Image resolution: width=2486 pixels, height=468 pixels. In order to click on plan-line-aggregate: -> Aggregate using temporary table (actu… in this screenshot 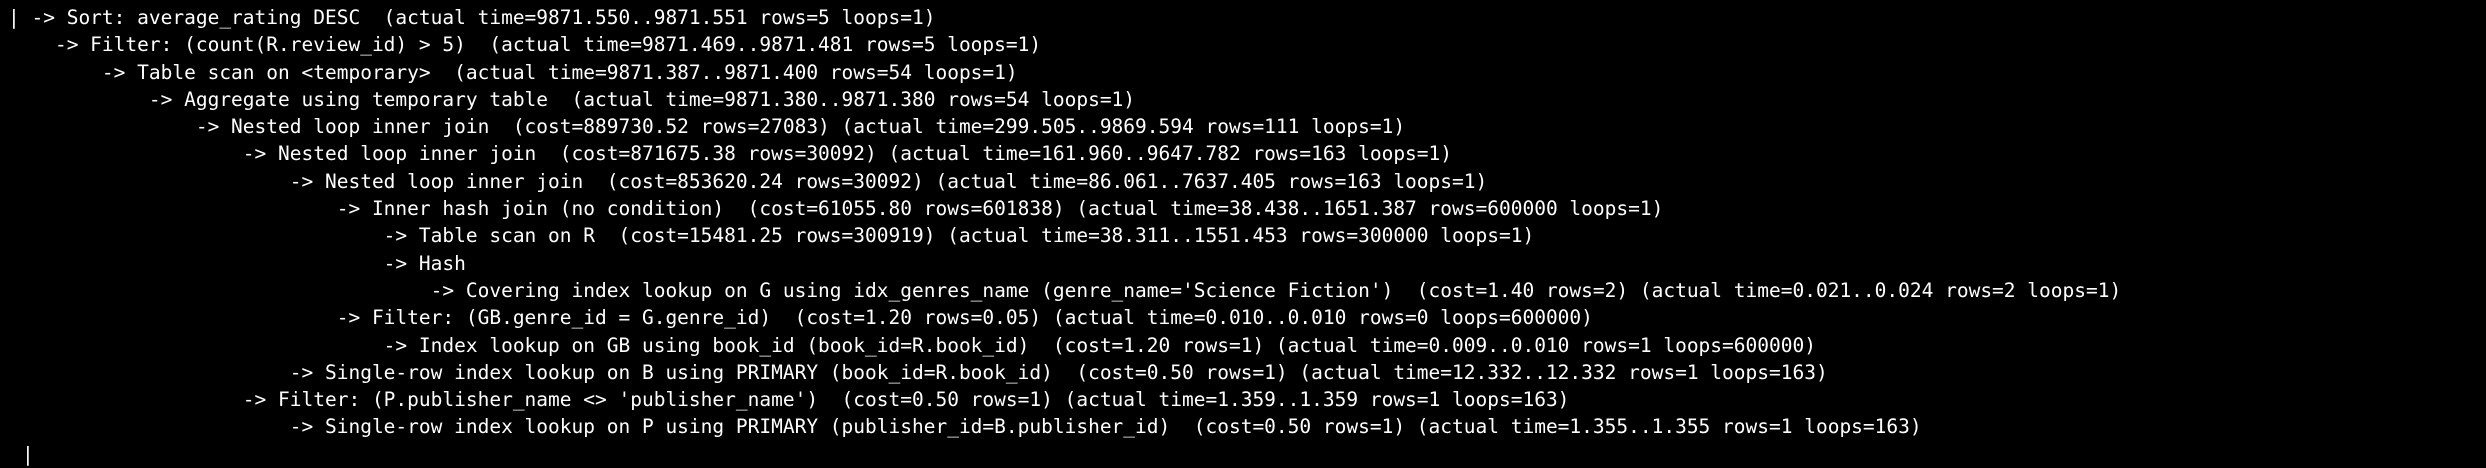, I will do `click(572, 99)`.